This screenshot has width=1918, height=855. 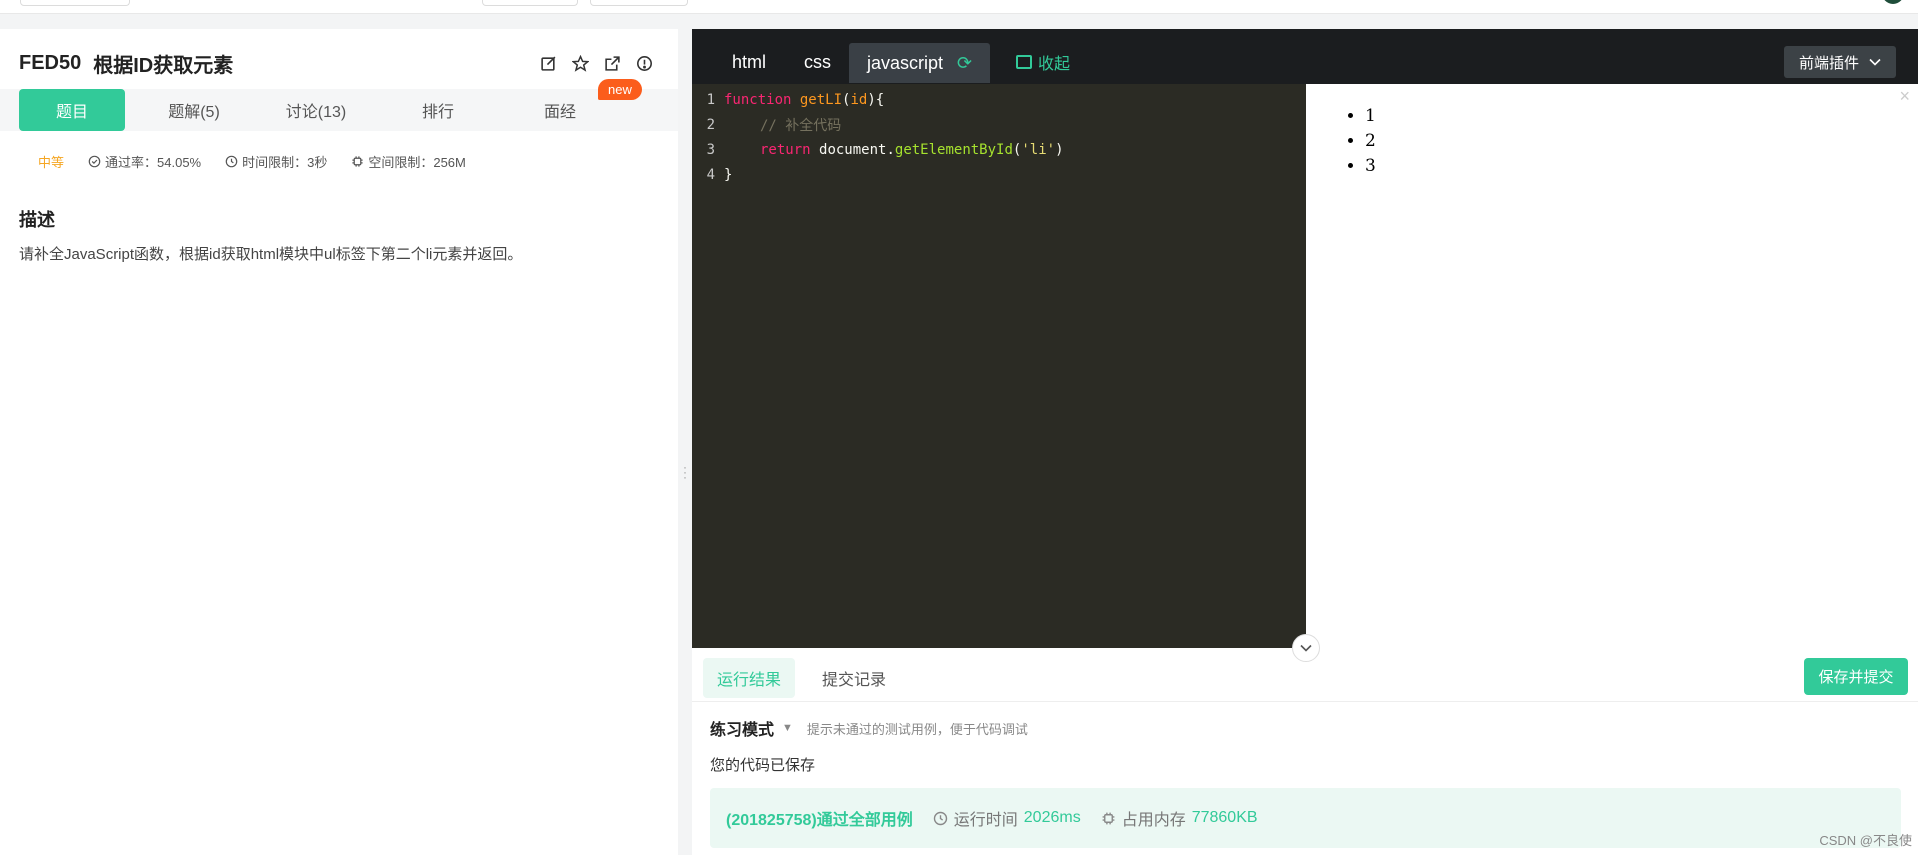 What do you see at coordinates (50, 62) in the screenshot?
I see `problem-id: FED50` at bounding box center [50, 62].